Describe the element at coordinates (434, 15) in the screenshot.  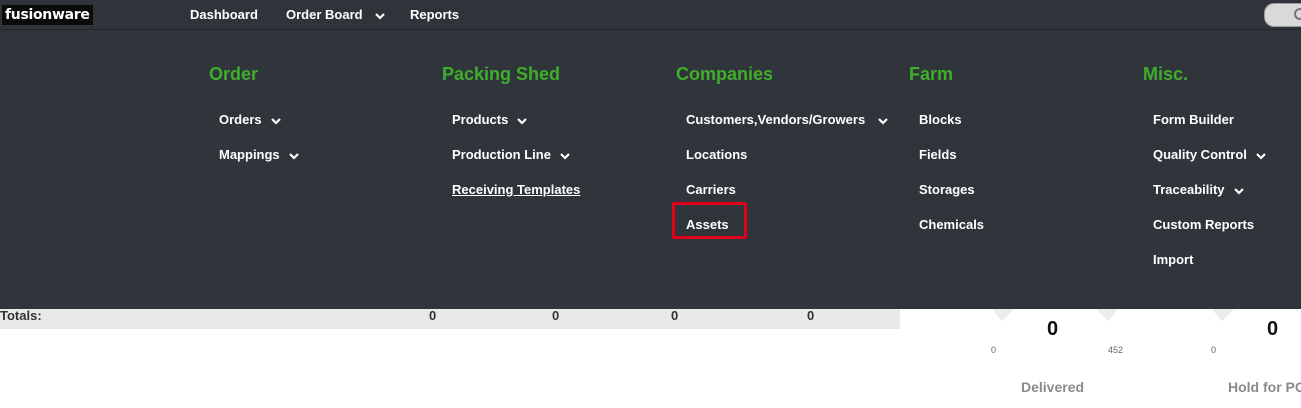
I see `nav-reports: Reports` at that location.